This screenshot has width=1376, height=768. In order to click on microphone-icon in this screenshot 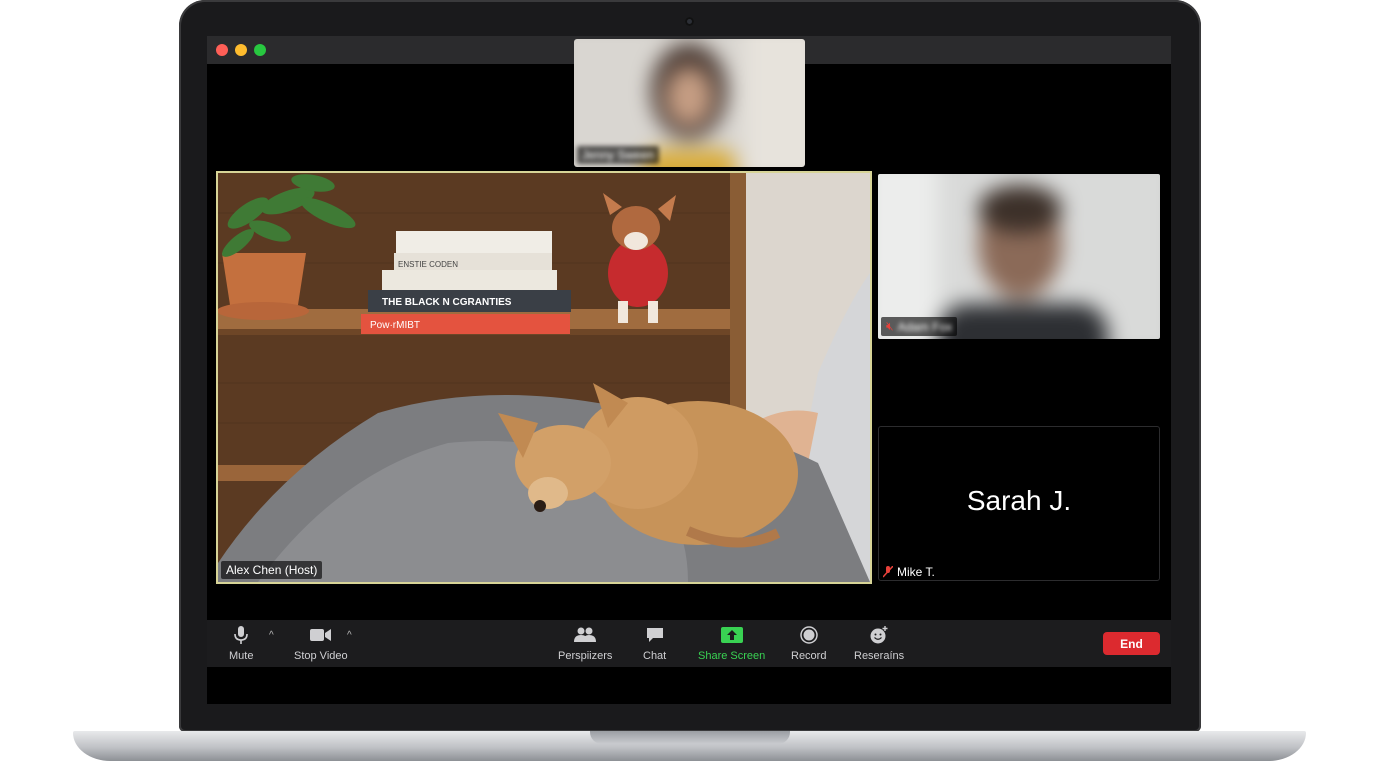, I will do `click(241, 635)`.